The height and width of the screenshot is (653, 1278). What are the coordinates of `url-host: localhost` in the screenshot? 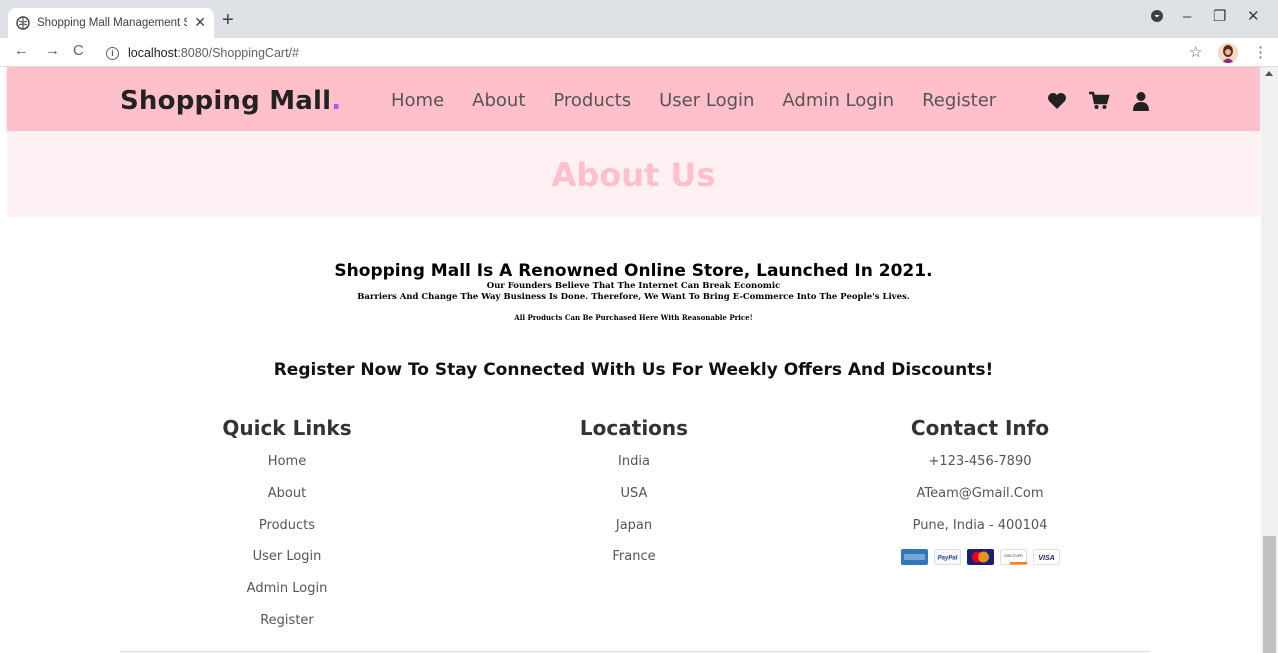 It's located at (153, 53).